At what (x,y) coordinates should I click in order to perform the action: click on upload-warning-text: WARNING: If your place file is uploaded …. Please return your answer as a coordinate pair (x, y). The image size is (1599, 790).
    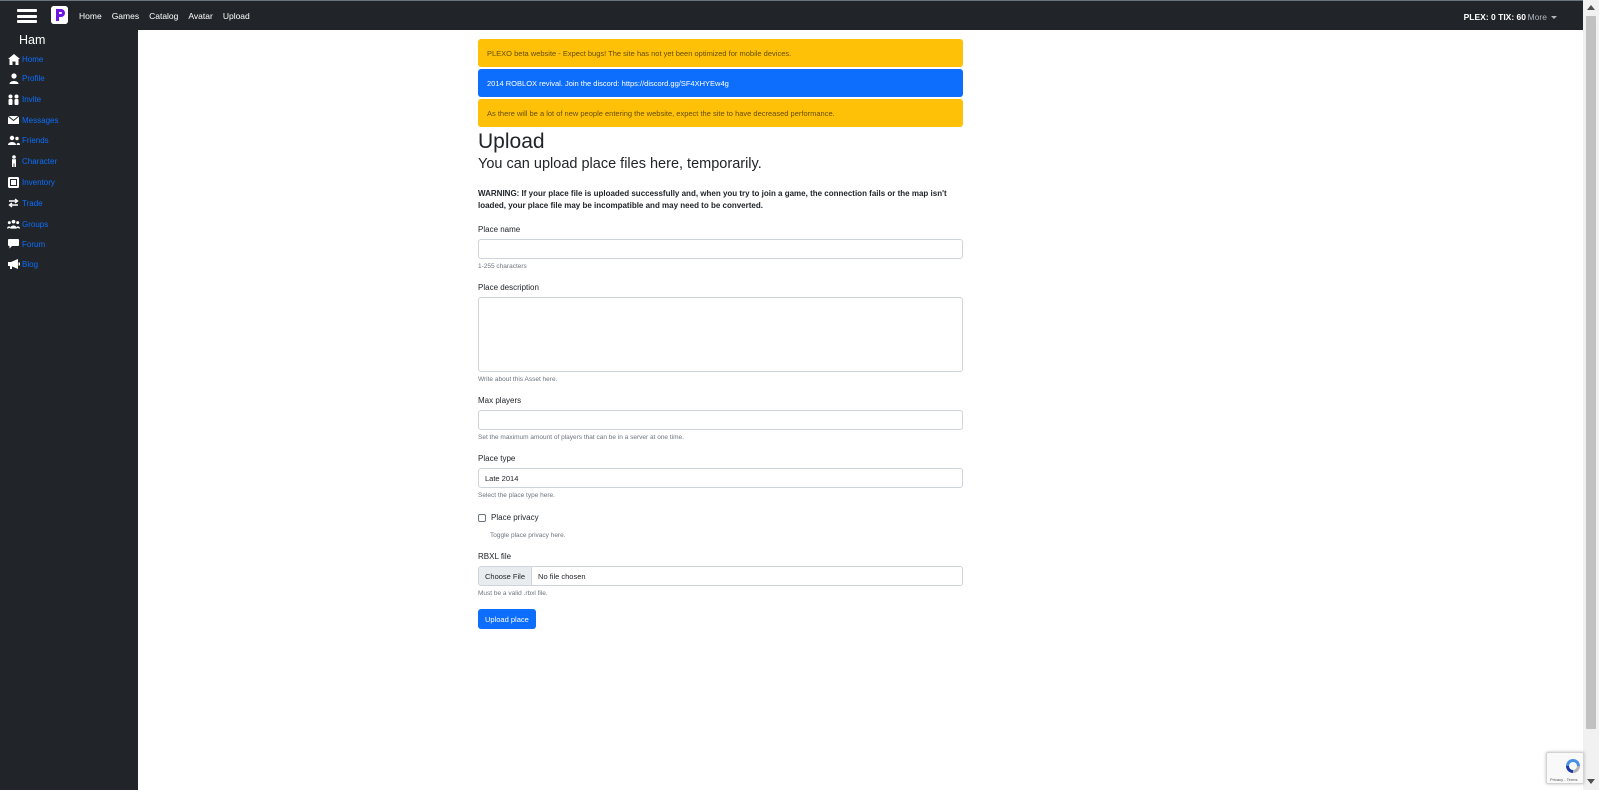
    Looking at the image, I should click on (712, 199).